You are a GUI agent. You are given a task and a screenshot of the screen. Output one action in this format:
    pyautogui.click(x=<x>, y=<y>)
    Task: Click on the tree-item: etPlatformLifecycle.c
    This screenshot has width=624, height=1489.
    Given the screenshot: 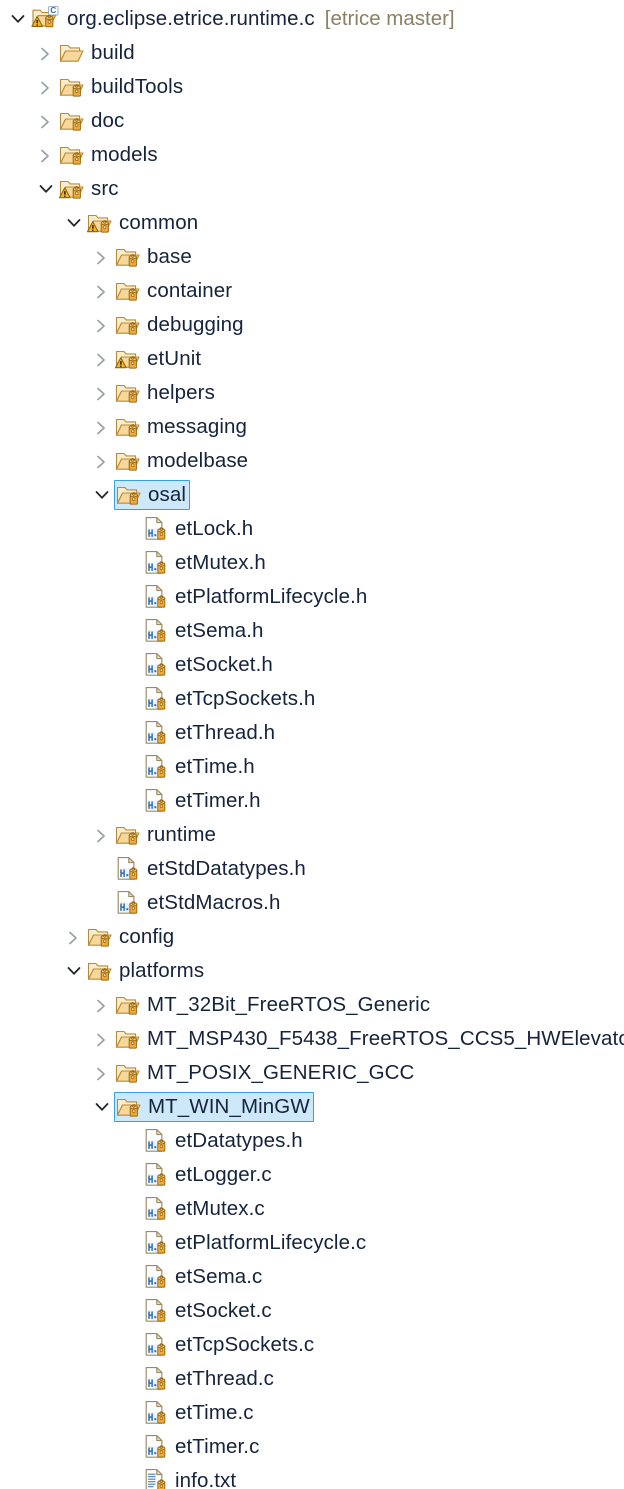 What is the action you would take?
    pyautogui.click(x=255, y=1243)
    